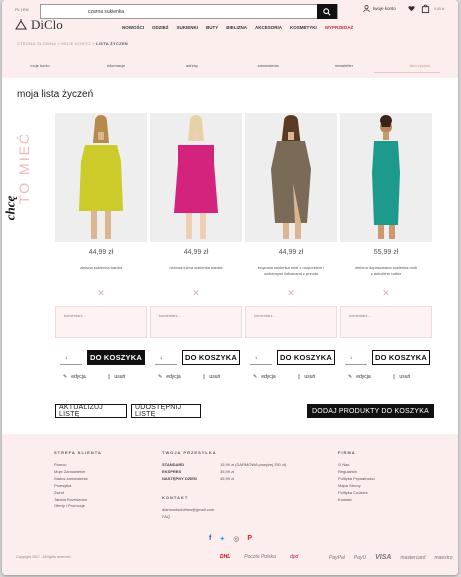  I want to click on share-list-button: UDOSTĘPNIJ LISTĘ, so click(166, 411).